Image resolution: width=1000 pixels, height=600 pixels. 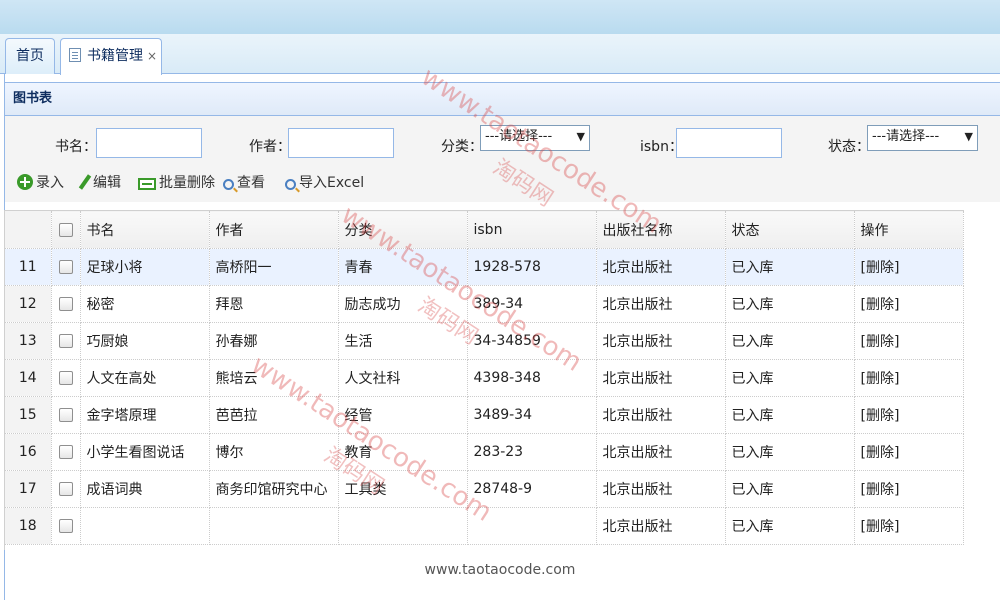 I want to click on table-row: 12 秘密 拜恩 励志成功 389-34 北京出版社 已入库 [删除], so click(x=484, y=304).